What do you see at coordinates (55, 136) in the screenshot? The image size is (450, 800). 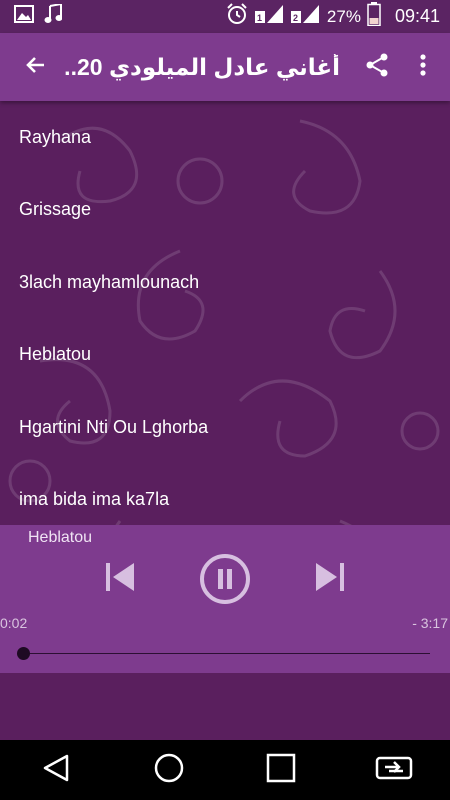 I see `song-title: Rayhana` at bounding box center [55, 136].